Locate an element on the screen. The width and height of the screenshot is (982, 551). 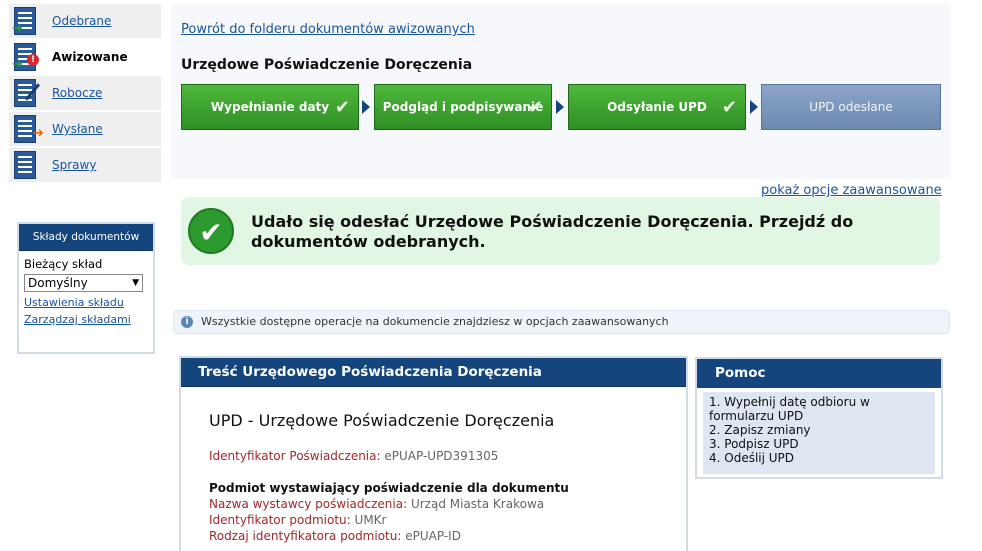
issuer-id-type-row: Rodzaj identyfikatora podmiotu: ePUAP-ID is located at coordinates (433, 536).